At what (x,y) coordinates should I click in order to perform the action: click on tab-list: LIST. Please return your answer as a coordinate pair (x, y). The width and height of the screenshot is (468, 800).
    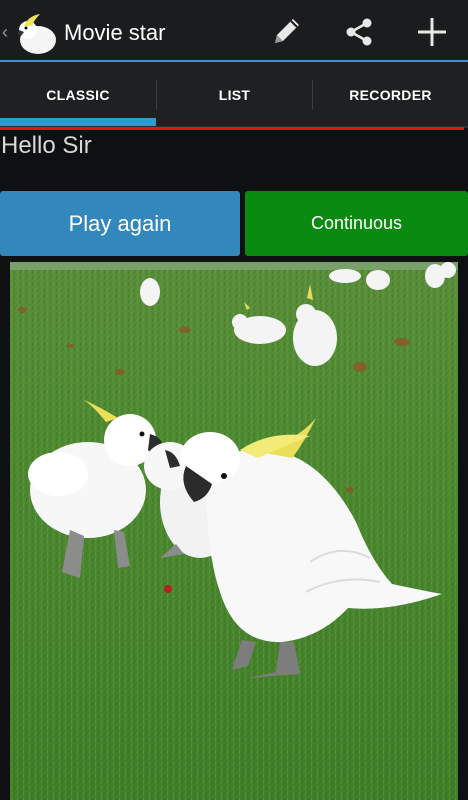
    Looking at the image, I should click on (234, 95).